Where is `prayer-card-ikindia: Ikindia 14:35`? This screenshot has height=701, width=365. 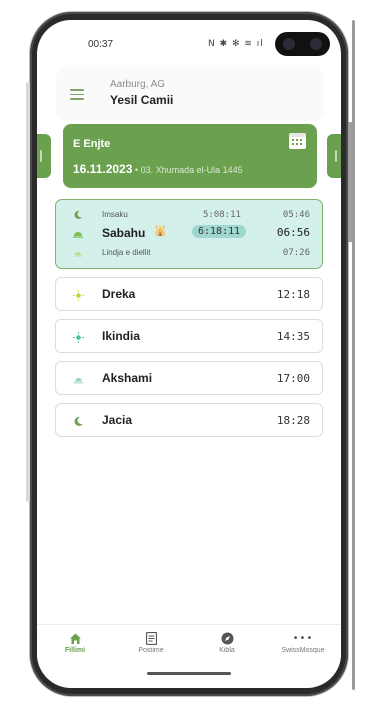
prayer-card-ikindia: Ikindia 14:35 is located at coordinates (189, 336).